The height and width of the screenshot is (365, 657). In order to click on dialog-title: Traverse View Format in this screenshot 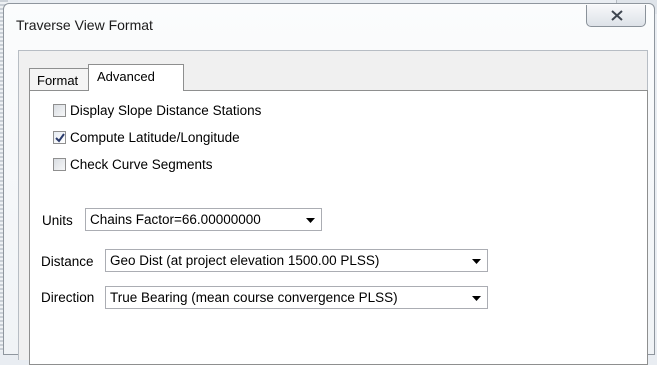, I will do `click(84, 25)`.